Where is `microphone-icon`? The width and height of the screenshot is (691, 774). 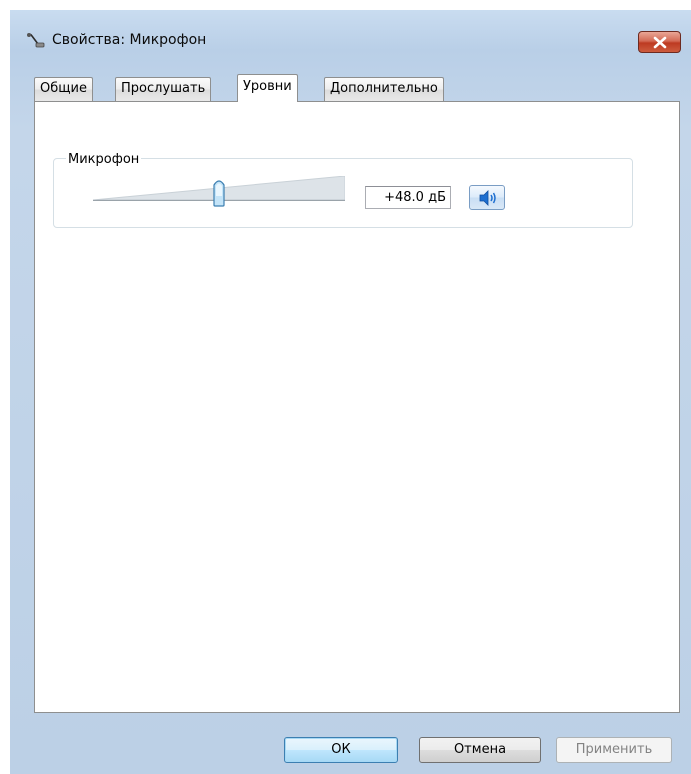 microphone-icon is located at coordinates (36, 41).